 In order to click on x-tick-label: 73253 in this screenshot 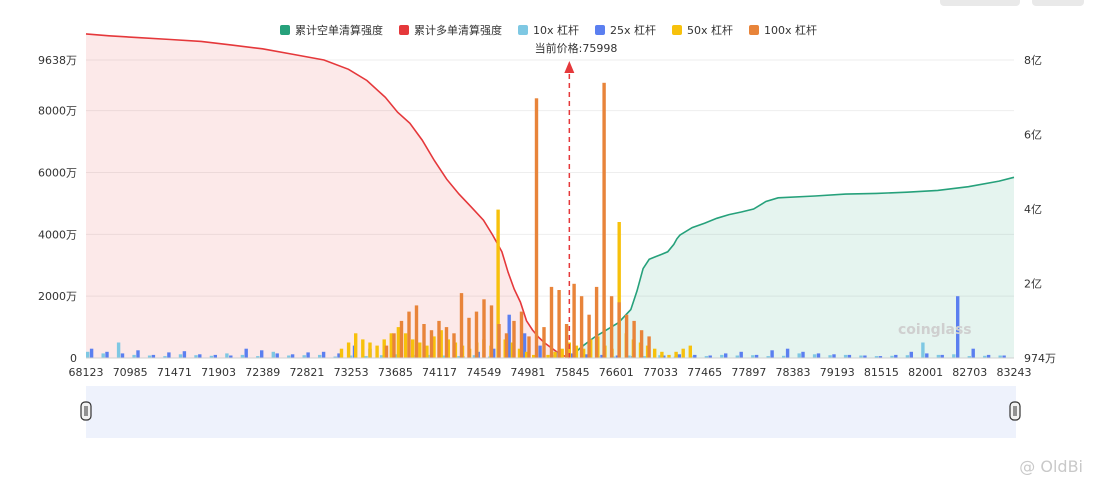, I will do `click(351, 372)`.